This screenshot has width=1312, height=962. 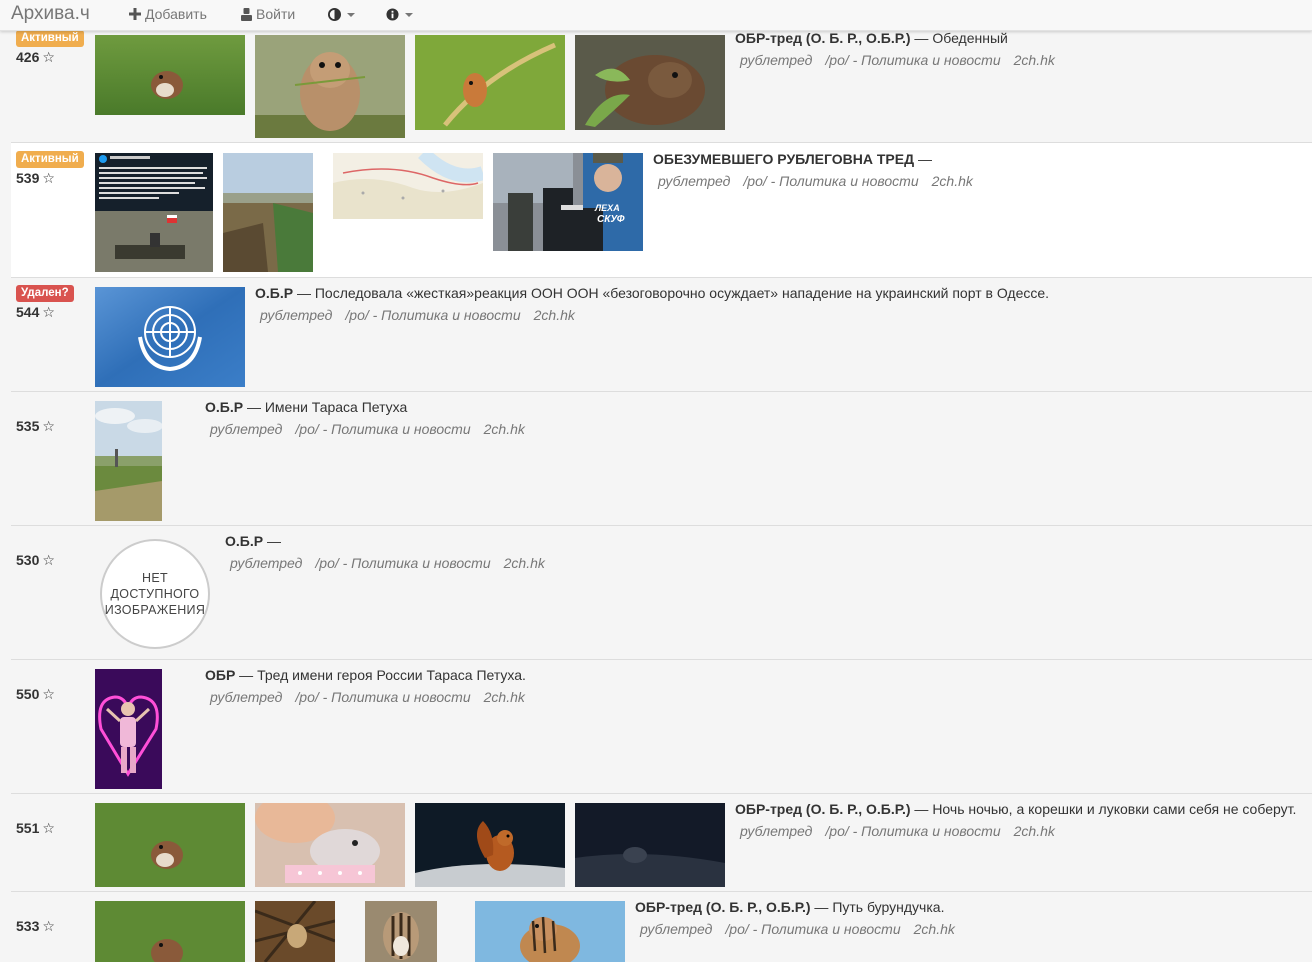 I want to click on thumbnail-gopher-eating-grass, so click(x=330, y=86).